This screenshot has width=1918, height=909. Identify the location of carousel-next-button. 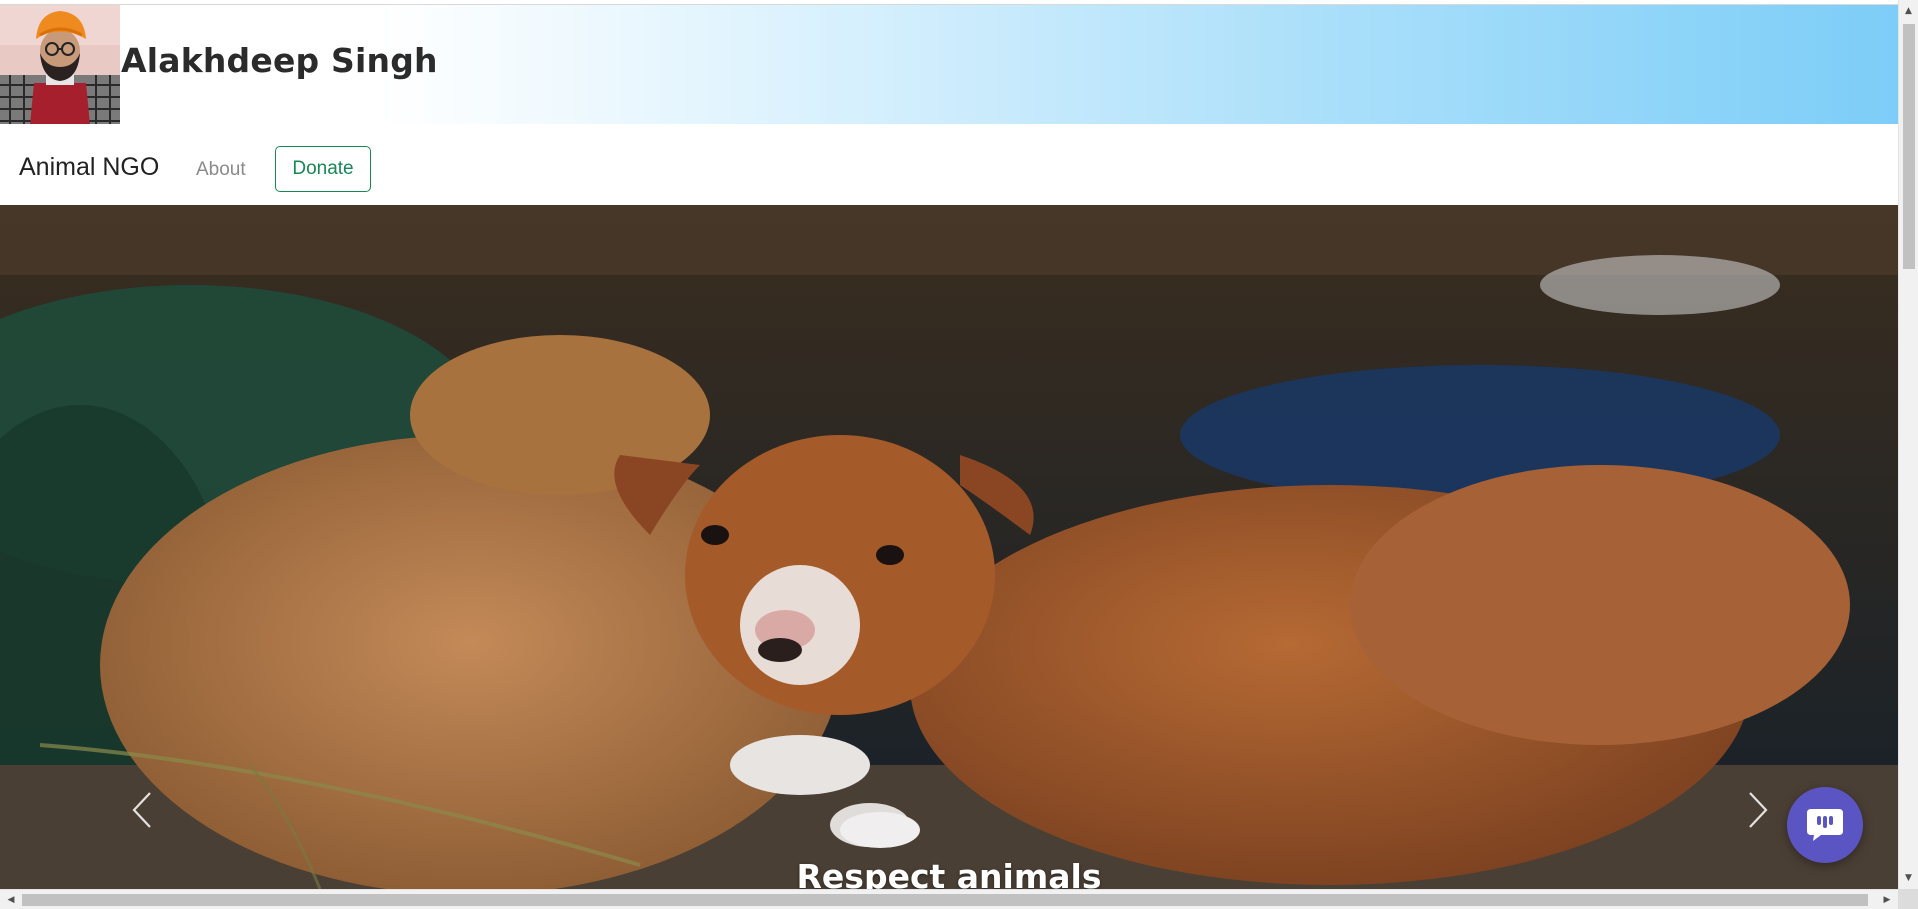
(1758, 810).